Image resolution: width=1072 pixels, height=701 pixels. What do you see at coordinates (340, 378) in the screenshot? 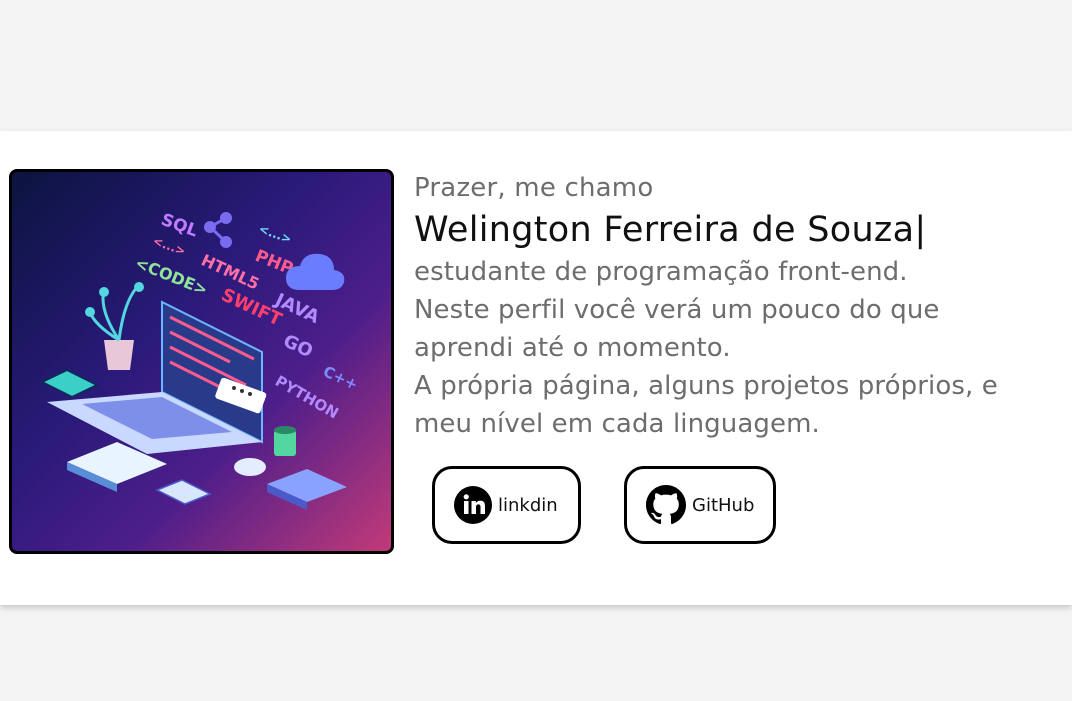
I see `label-cpp: C++` at bounding box center [340, 378].